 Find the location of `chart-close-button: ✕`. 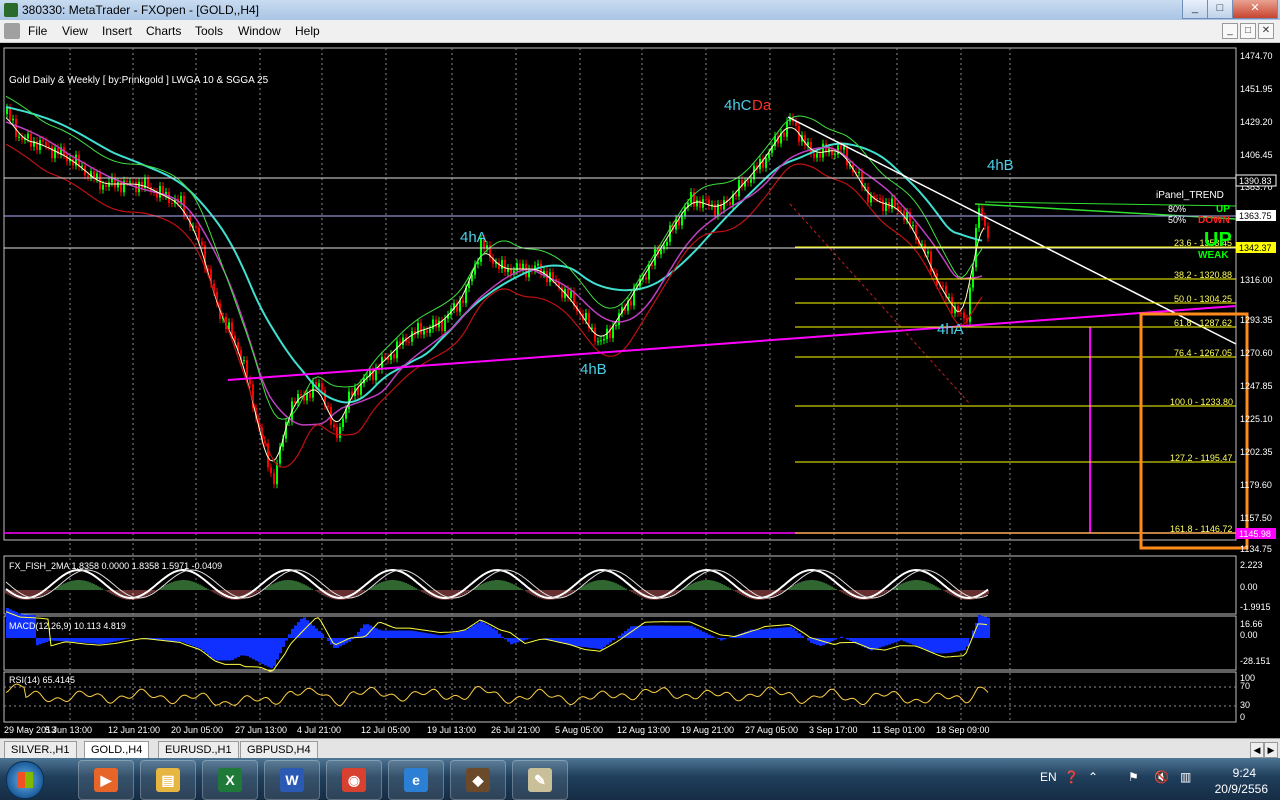

chart-close-button: ✕ is located at coordinates (1266, 31).